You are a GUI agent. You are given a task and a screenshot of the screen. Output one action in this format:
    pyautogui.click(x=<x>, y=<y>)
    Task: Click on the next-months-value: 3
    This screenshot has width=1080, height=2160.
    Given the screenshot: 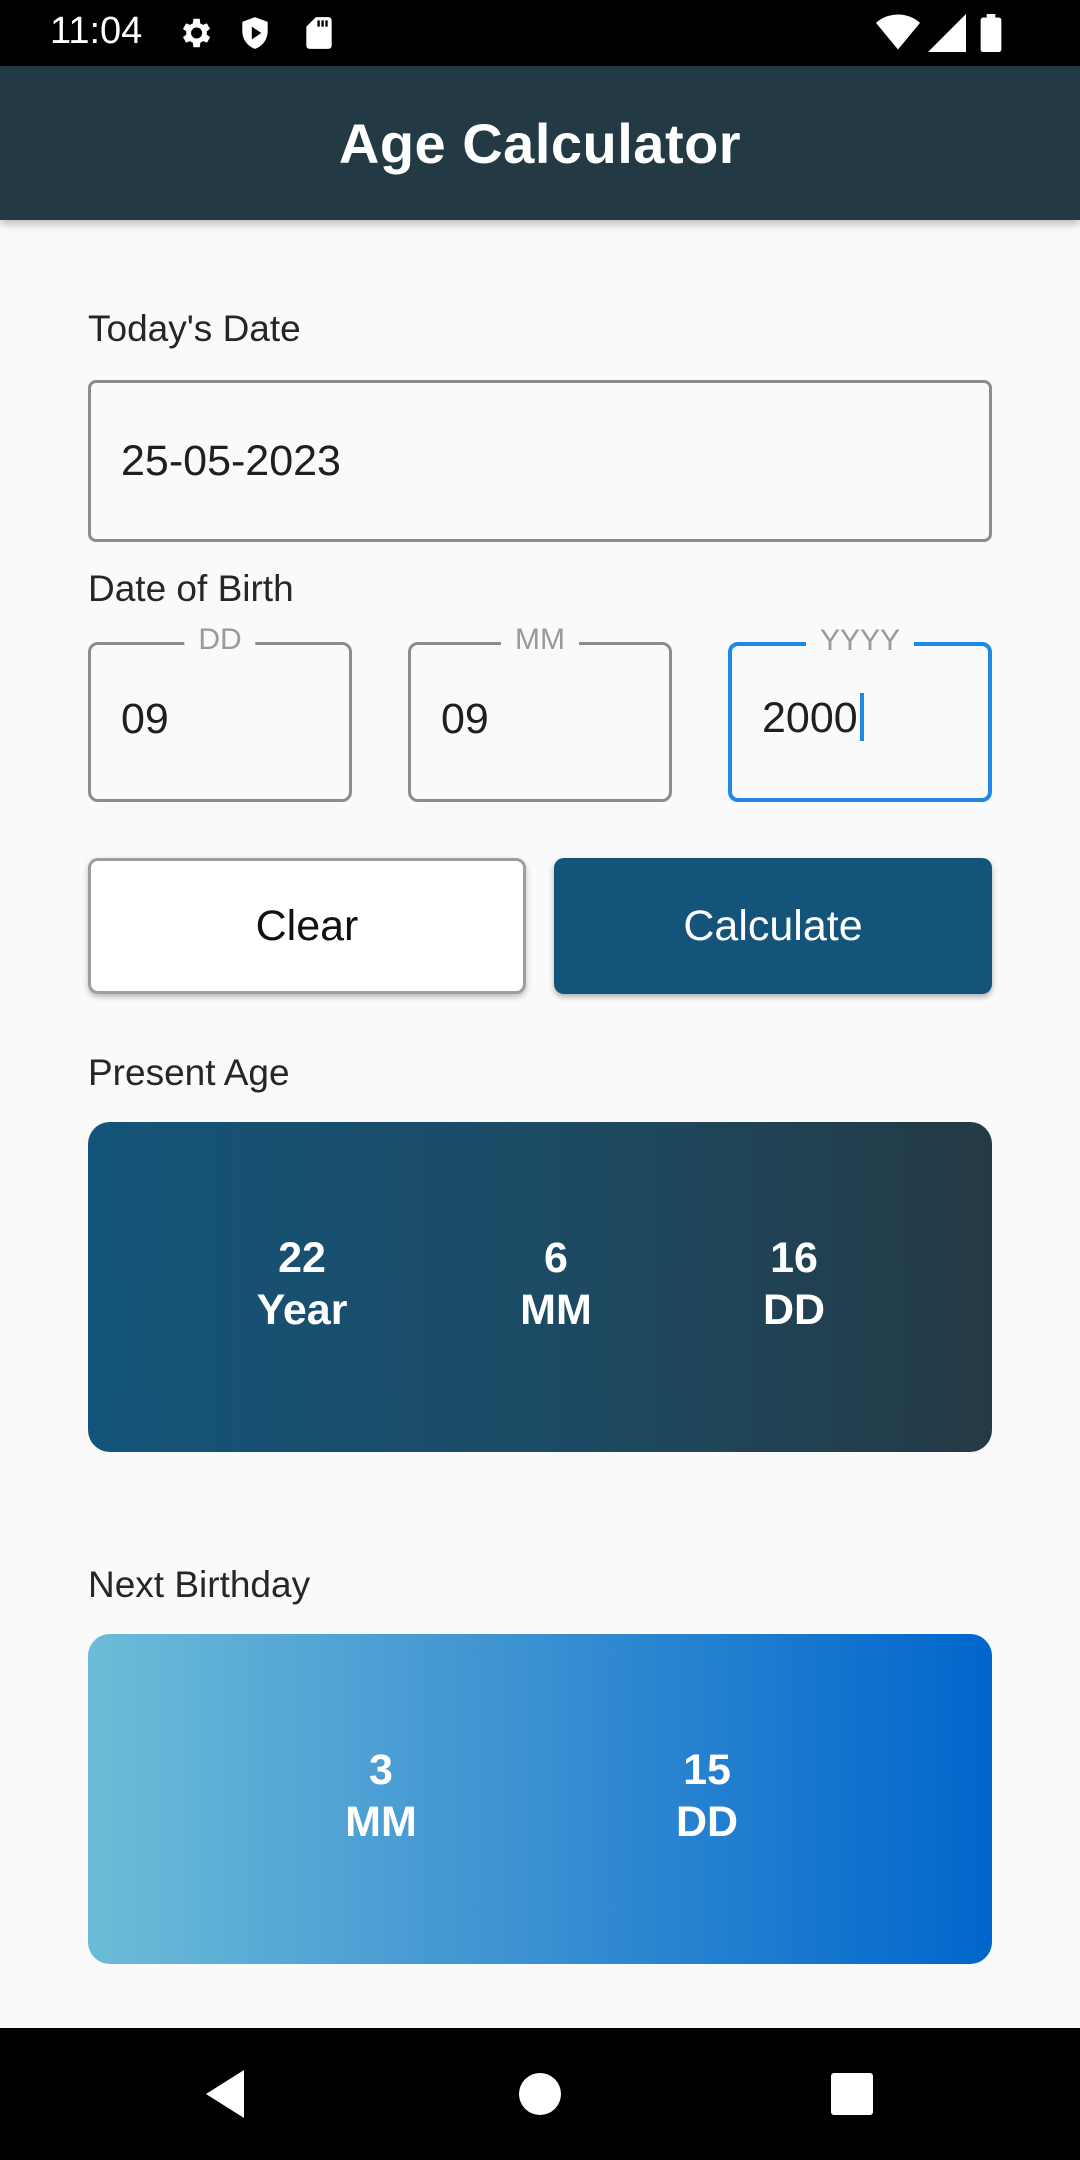 What is the action you would take?
    pyautogui.click(x=381, y=1770)
    